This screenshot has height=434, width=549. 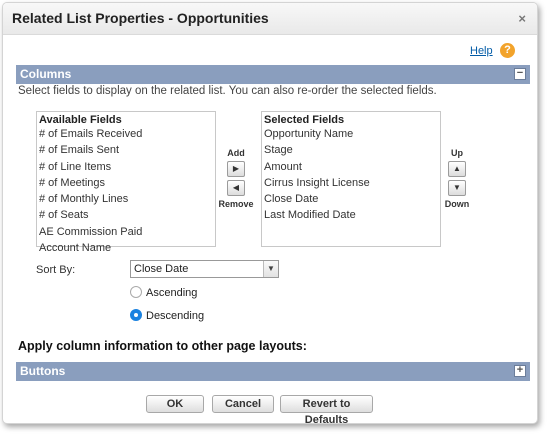 What do you see at coordinates (126, 232) in the screenshot?
I see `list-item: AE Commission Paid` at bounding box center [126, 232].